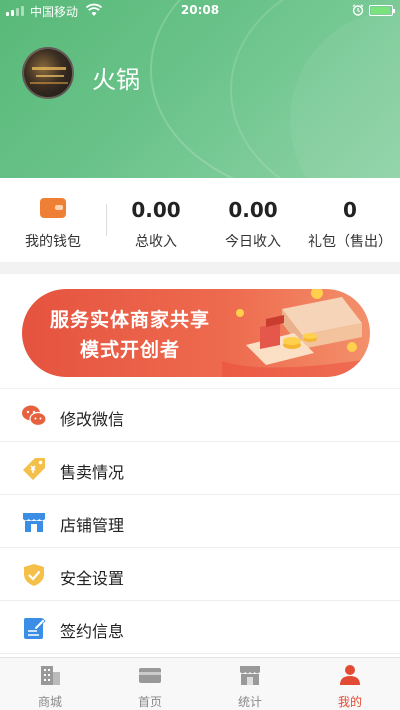  Describe the element at coordinates (350, 242) in the screenshot. I see `gift-pack-label: 礼包（售出）` at that location.